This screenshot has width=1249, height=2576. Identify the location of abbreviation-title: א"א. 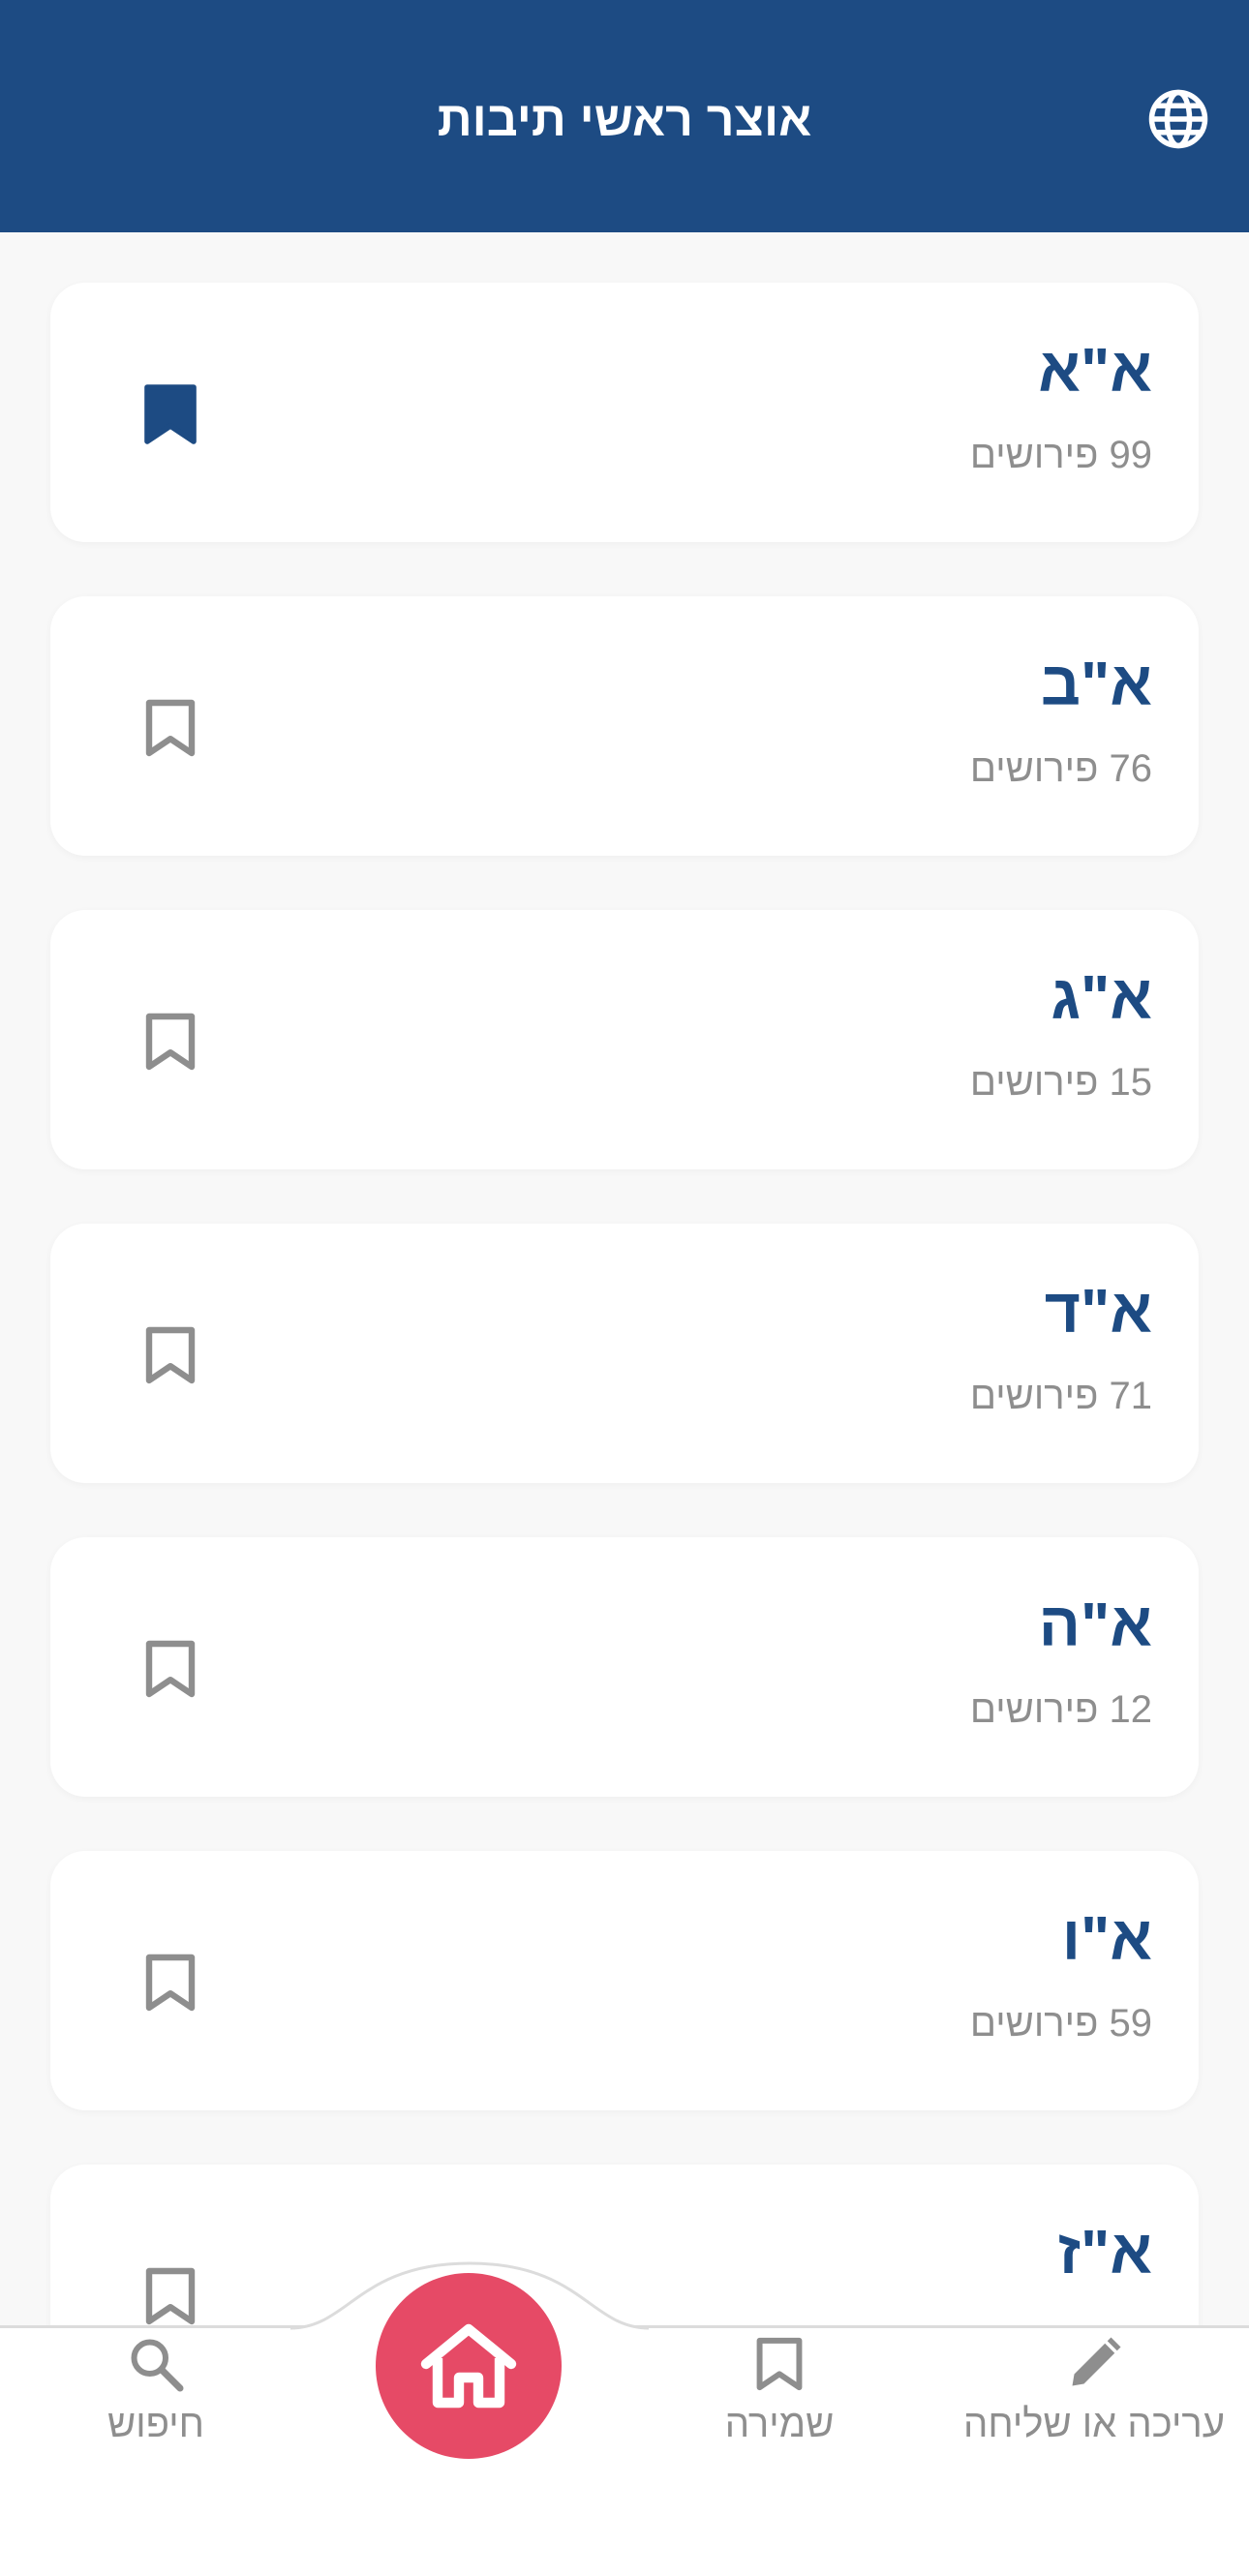
(1095, 370).